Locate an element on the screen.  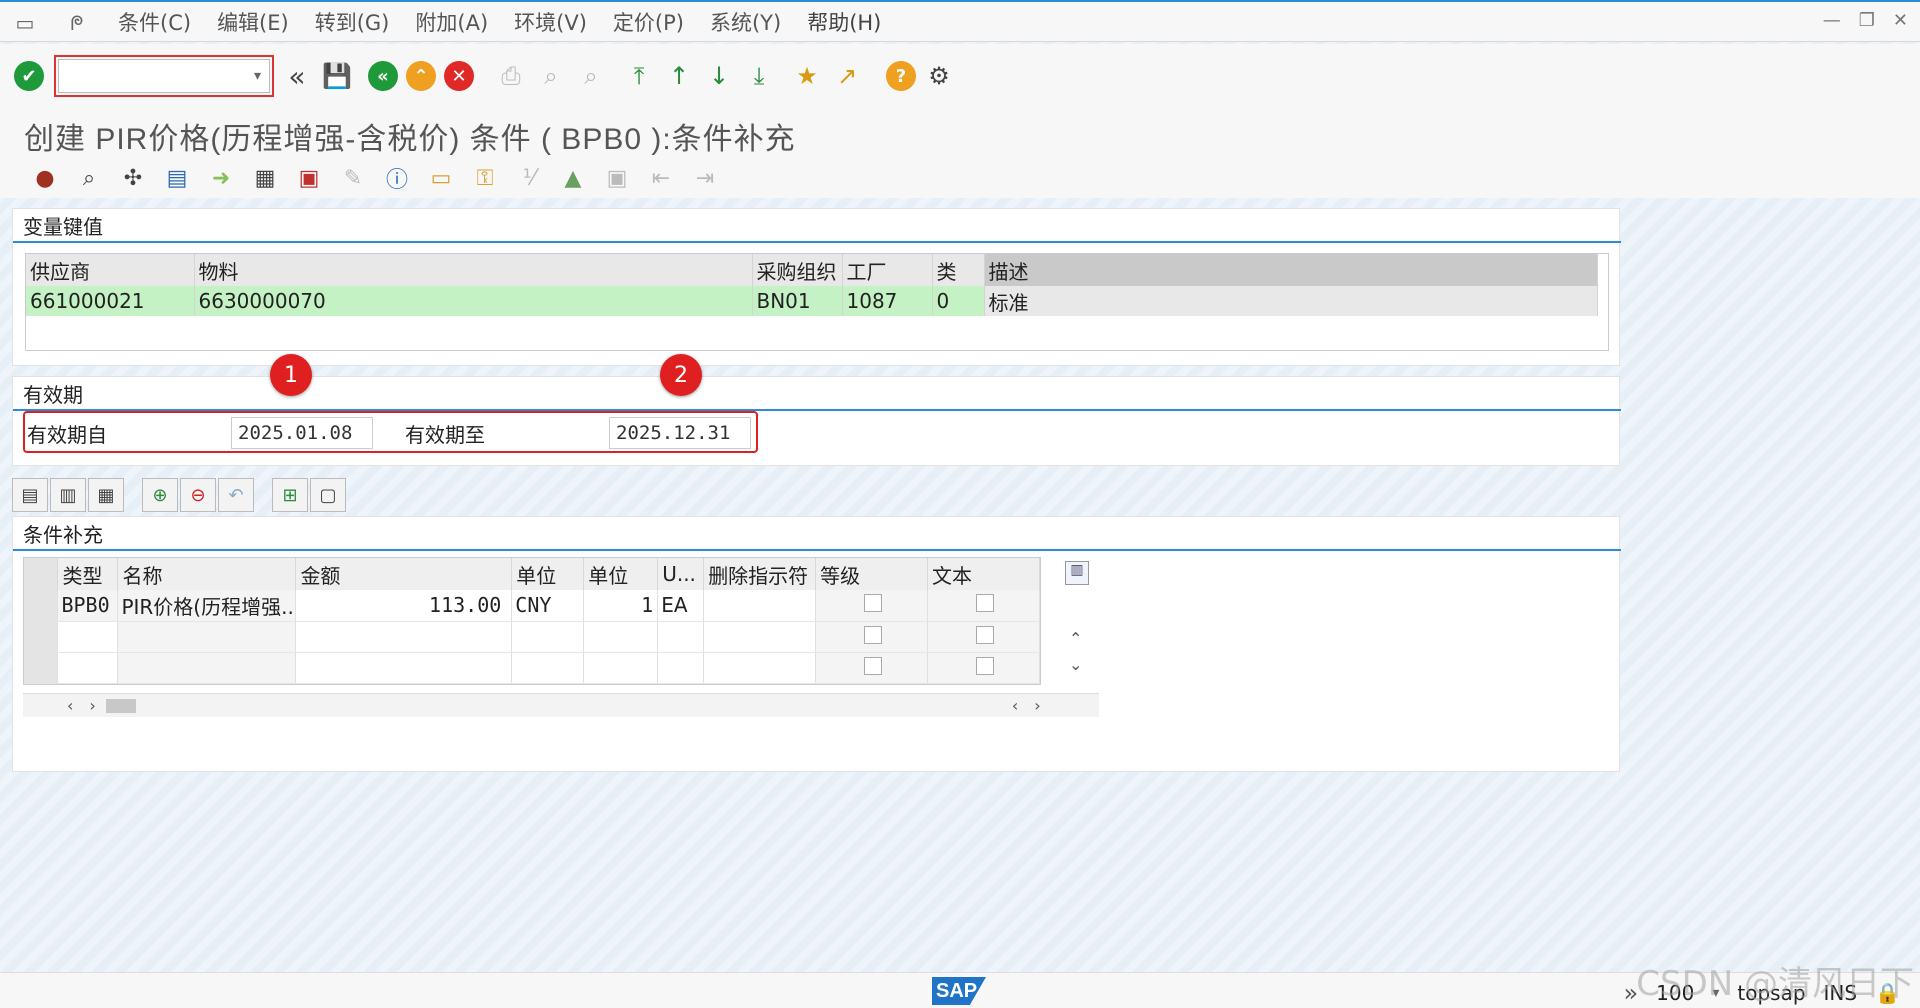
menu-condition: 条件(C) is located at coordinates (154, 22).